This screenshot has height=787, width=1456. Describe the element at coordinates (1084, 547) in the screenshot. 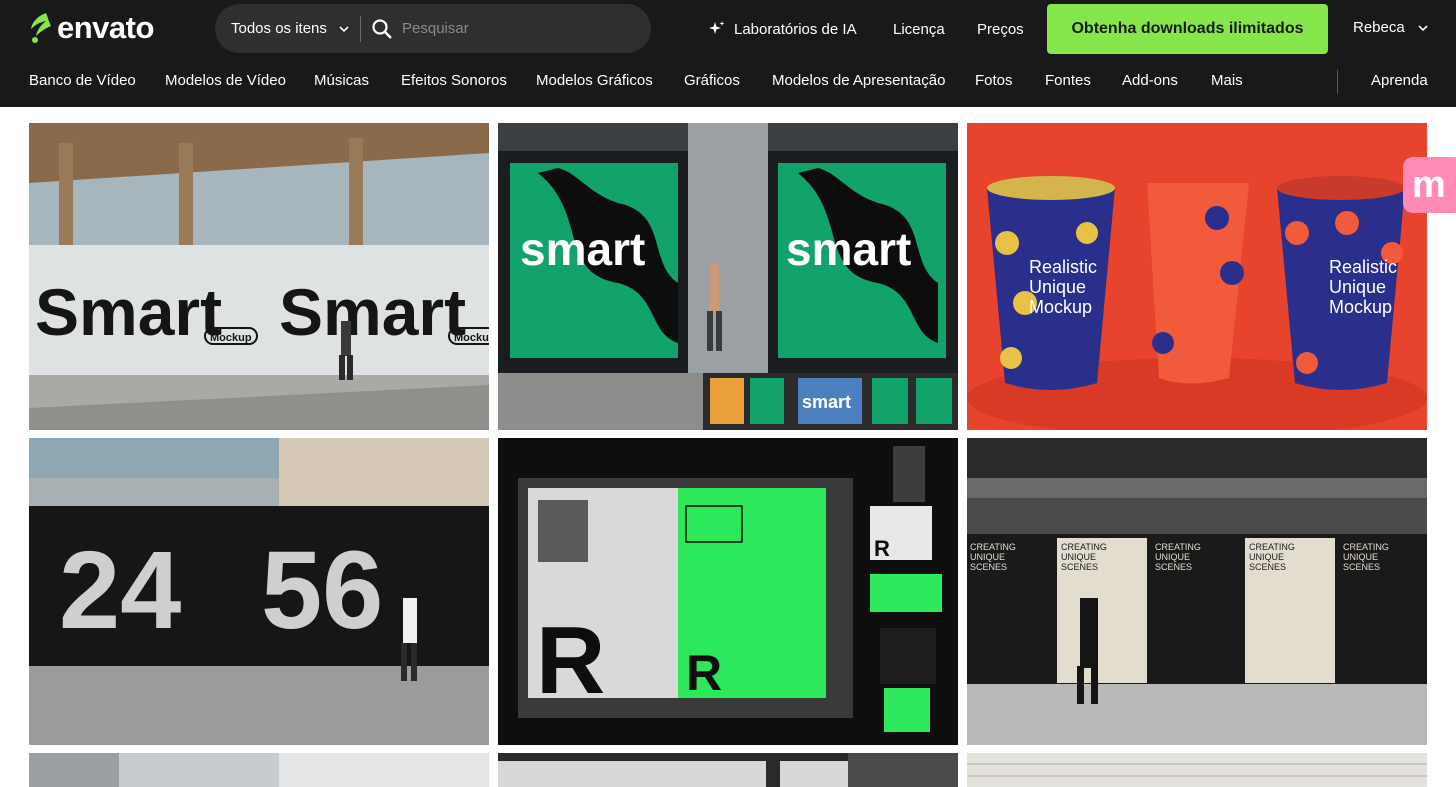

I see `poster-b-line1: CREATING` at that location.